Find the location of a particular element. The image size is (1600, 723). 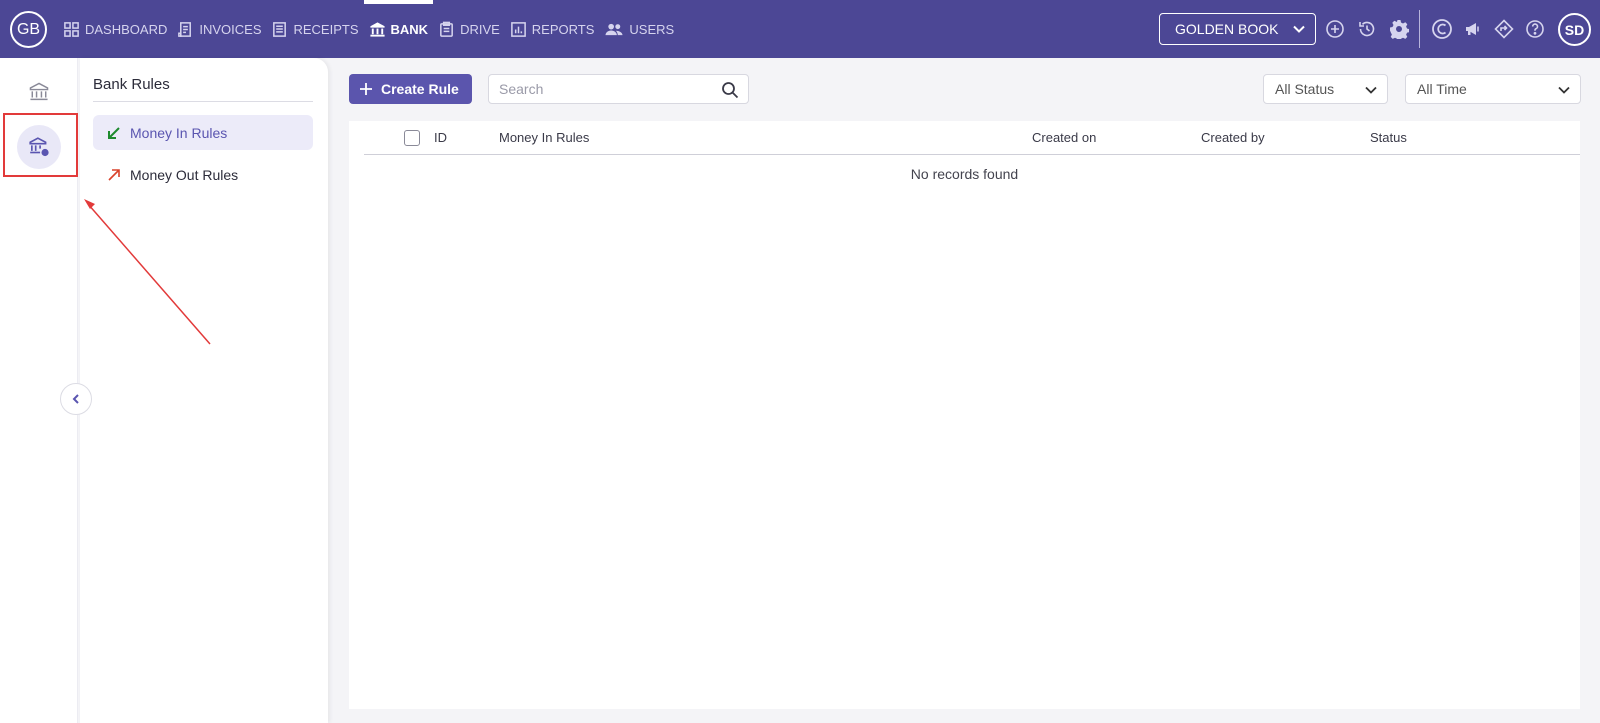

nav-item-reports: REPORTS is located at coordinates (552, 29).